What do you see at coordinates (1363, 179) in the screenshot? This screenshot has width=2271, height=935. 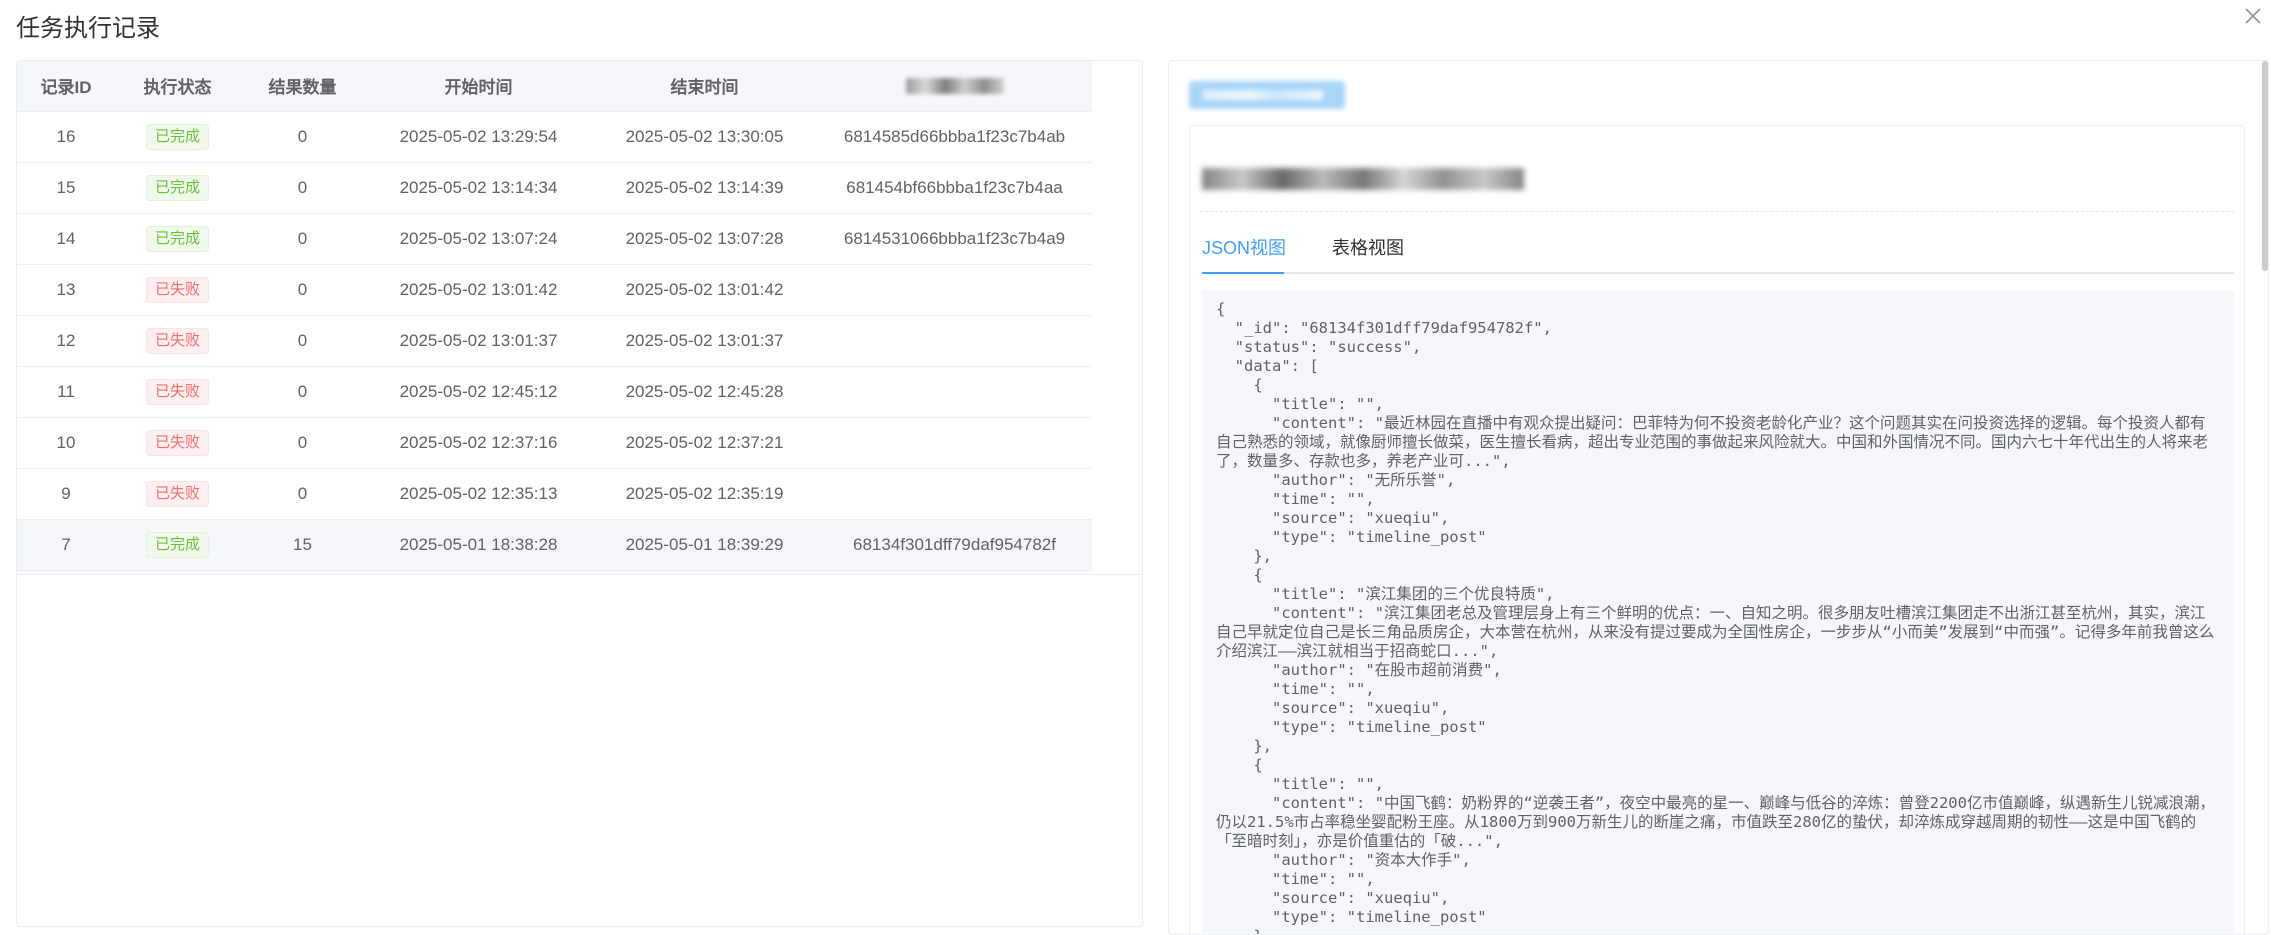 I see `redacted-heading` at bounding box center [1363, 179].